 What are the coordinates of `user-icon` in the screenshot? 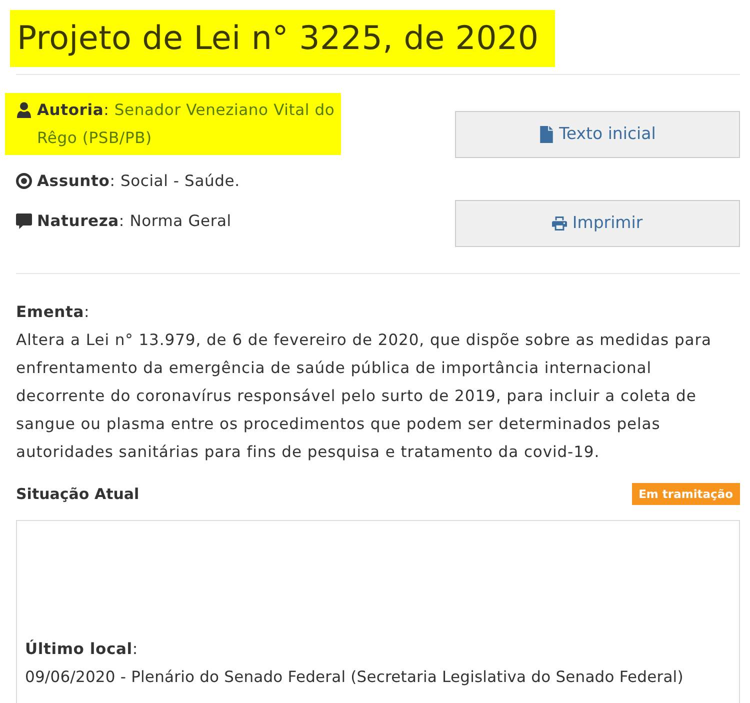 It's located at (24, 110).